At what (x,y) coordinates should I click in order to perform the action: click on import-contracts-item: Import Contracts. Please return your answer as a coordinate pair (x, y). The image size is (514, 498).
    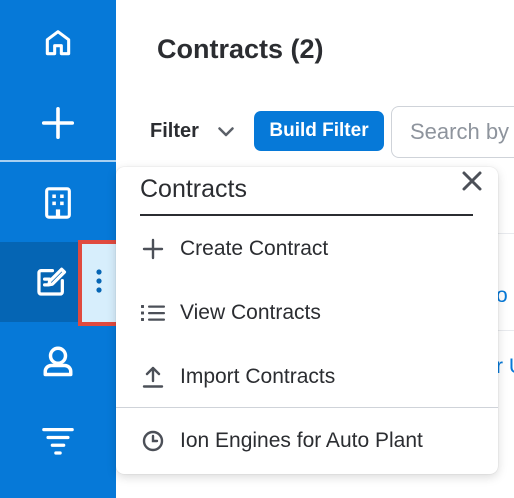
    Looking at the image, I should click on (307, 377).